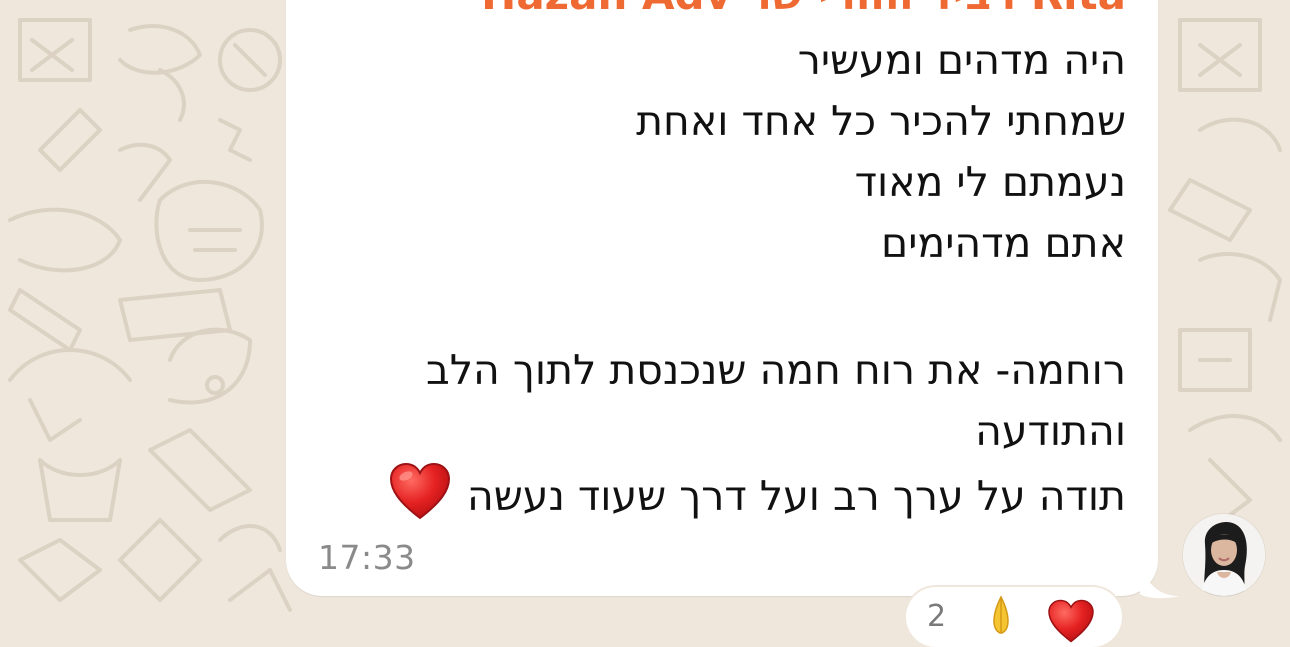 The height and width of the screenshot is (647, 1290). What do you see at coordinates (881, 121) in the screenshot?
I see `message-line: שמחתי להכיר כל אחד ואחת` at bounding box center [881, 121].